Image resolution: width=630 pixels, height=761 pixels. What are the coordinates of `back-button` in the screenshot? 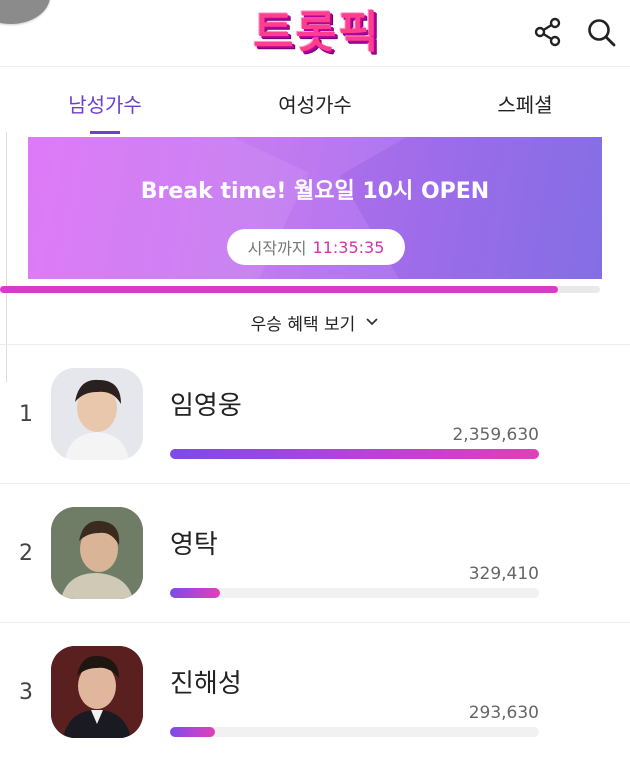 It's located at (25, 12).